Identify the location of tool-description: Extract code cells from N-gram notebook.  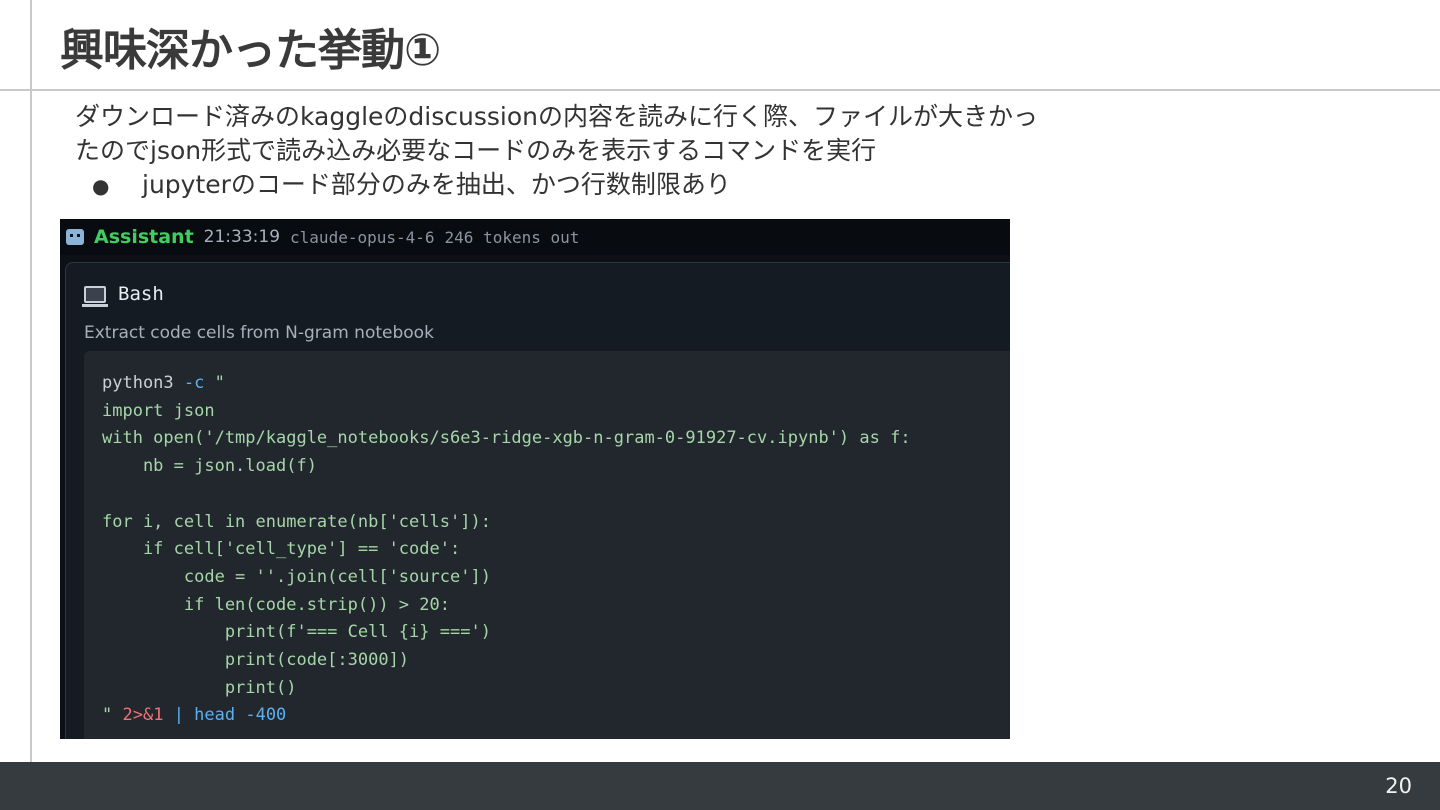
(259, 333).